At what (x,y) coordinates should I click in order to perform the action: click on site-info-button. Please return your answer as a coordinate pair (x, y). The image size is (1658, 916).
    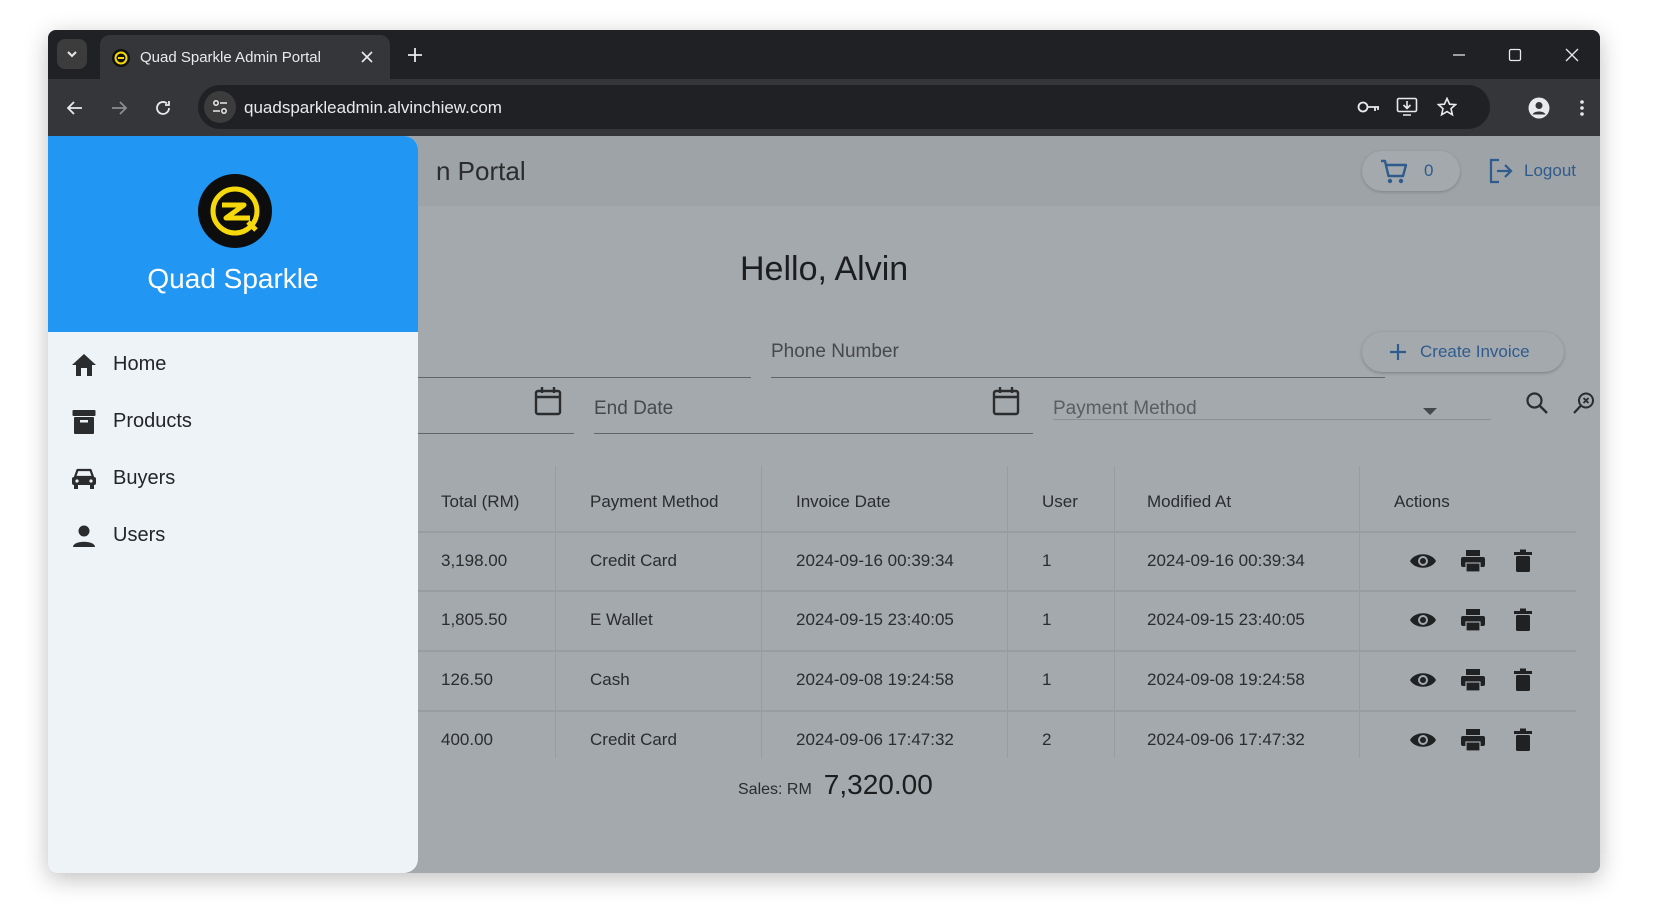
    Looking at the image, I should click on (220, 107).